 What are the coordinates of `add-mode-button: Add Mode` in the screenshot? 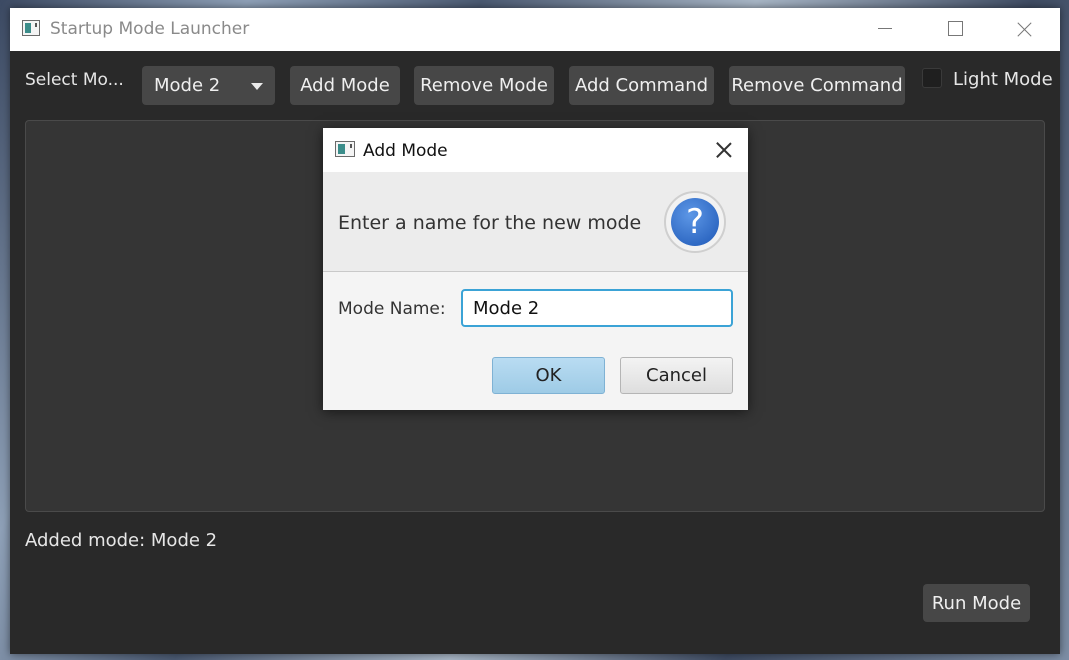 It's located at (345, 85).